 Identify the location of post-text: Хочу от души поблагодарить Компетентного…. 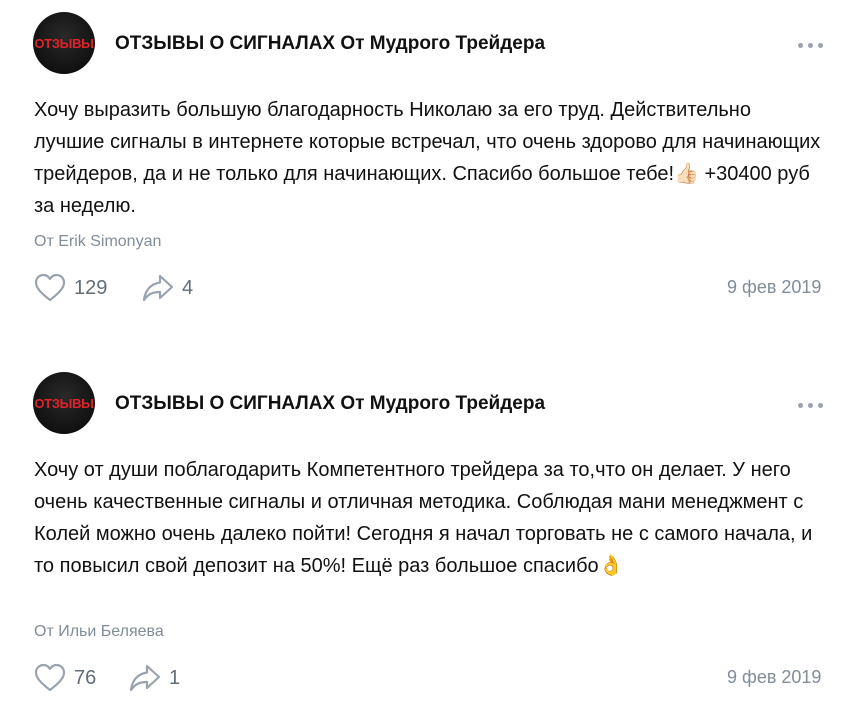
(423, 518).